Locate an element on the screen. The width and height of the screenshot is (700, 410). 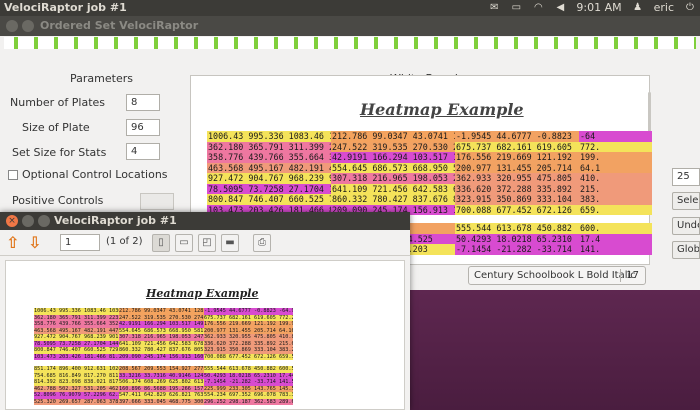
select-button: Select is located at coordinates (686, 201).